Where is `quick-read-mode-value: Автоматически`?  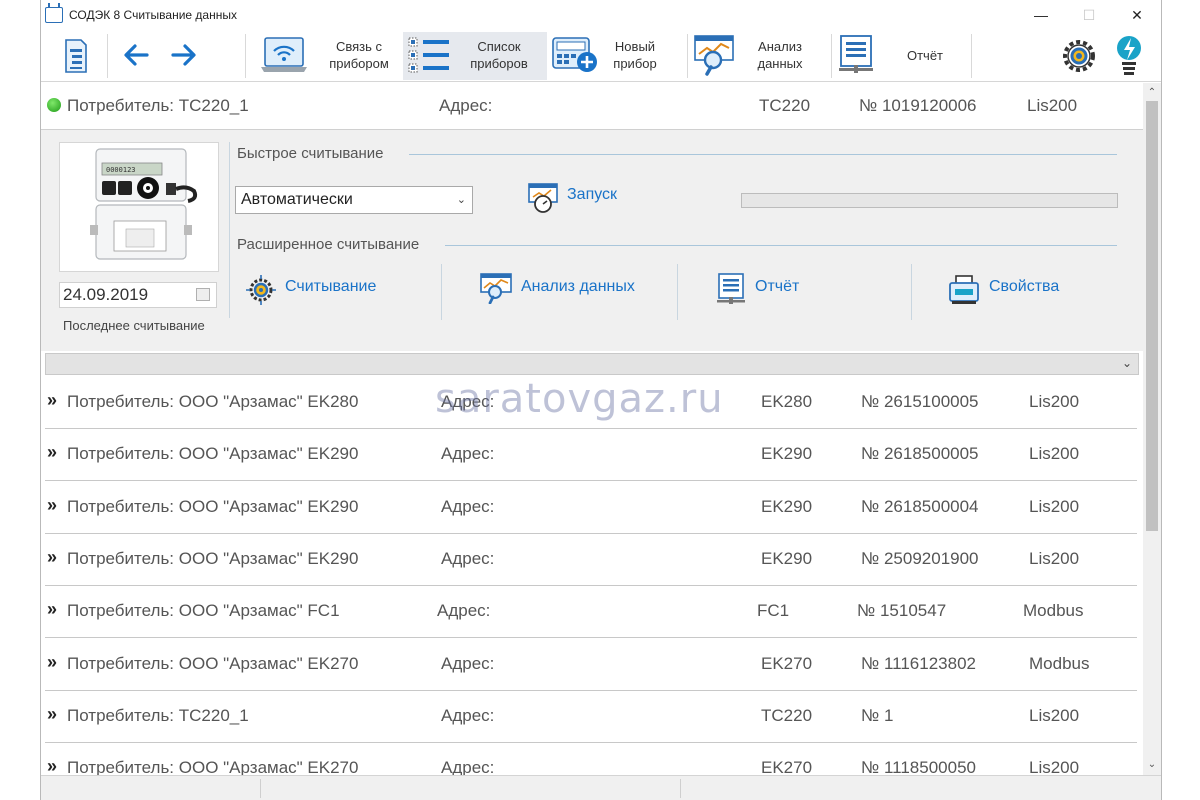
quick-read-mode-value: Автоматически is located at coordinates (297, 199).